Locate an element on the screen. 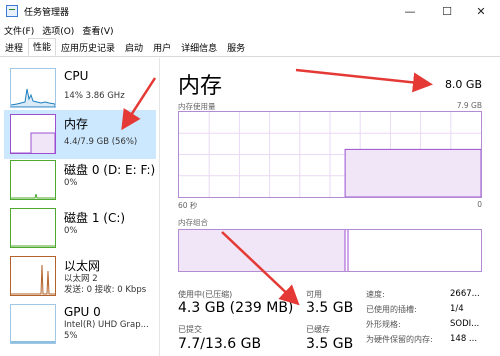 The height and width of the screenshot is (356, 500). arrow-to-available is located at coordinates (260, 268).